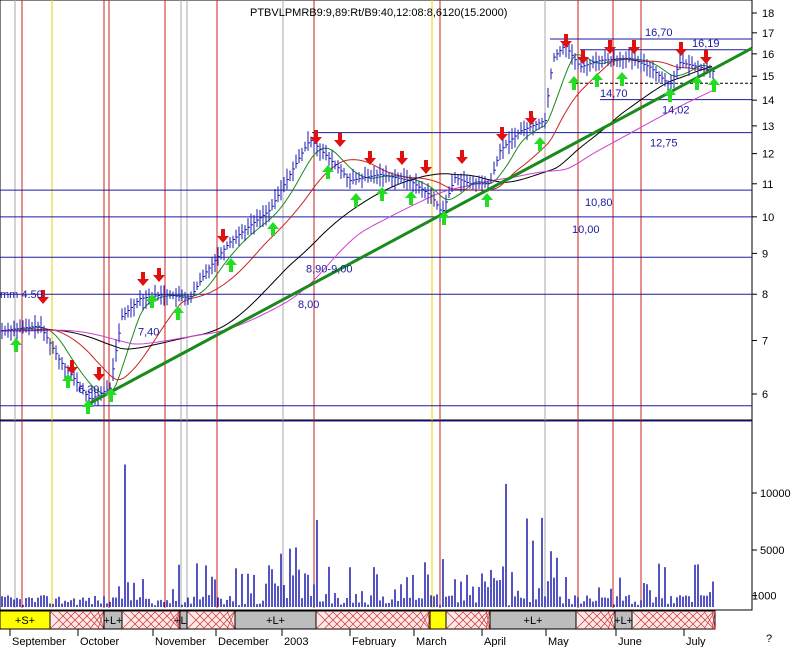 The height and width of the screenshot is (647, 798). I want to click on month-label: February, so click(374, 641).